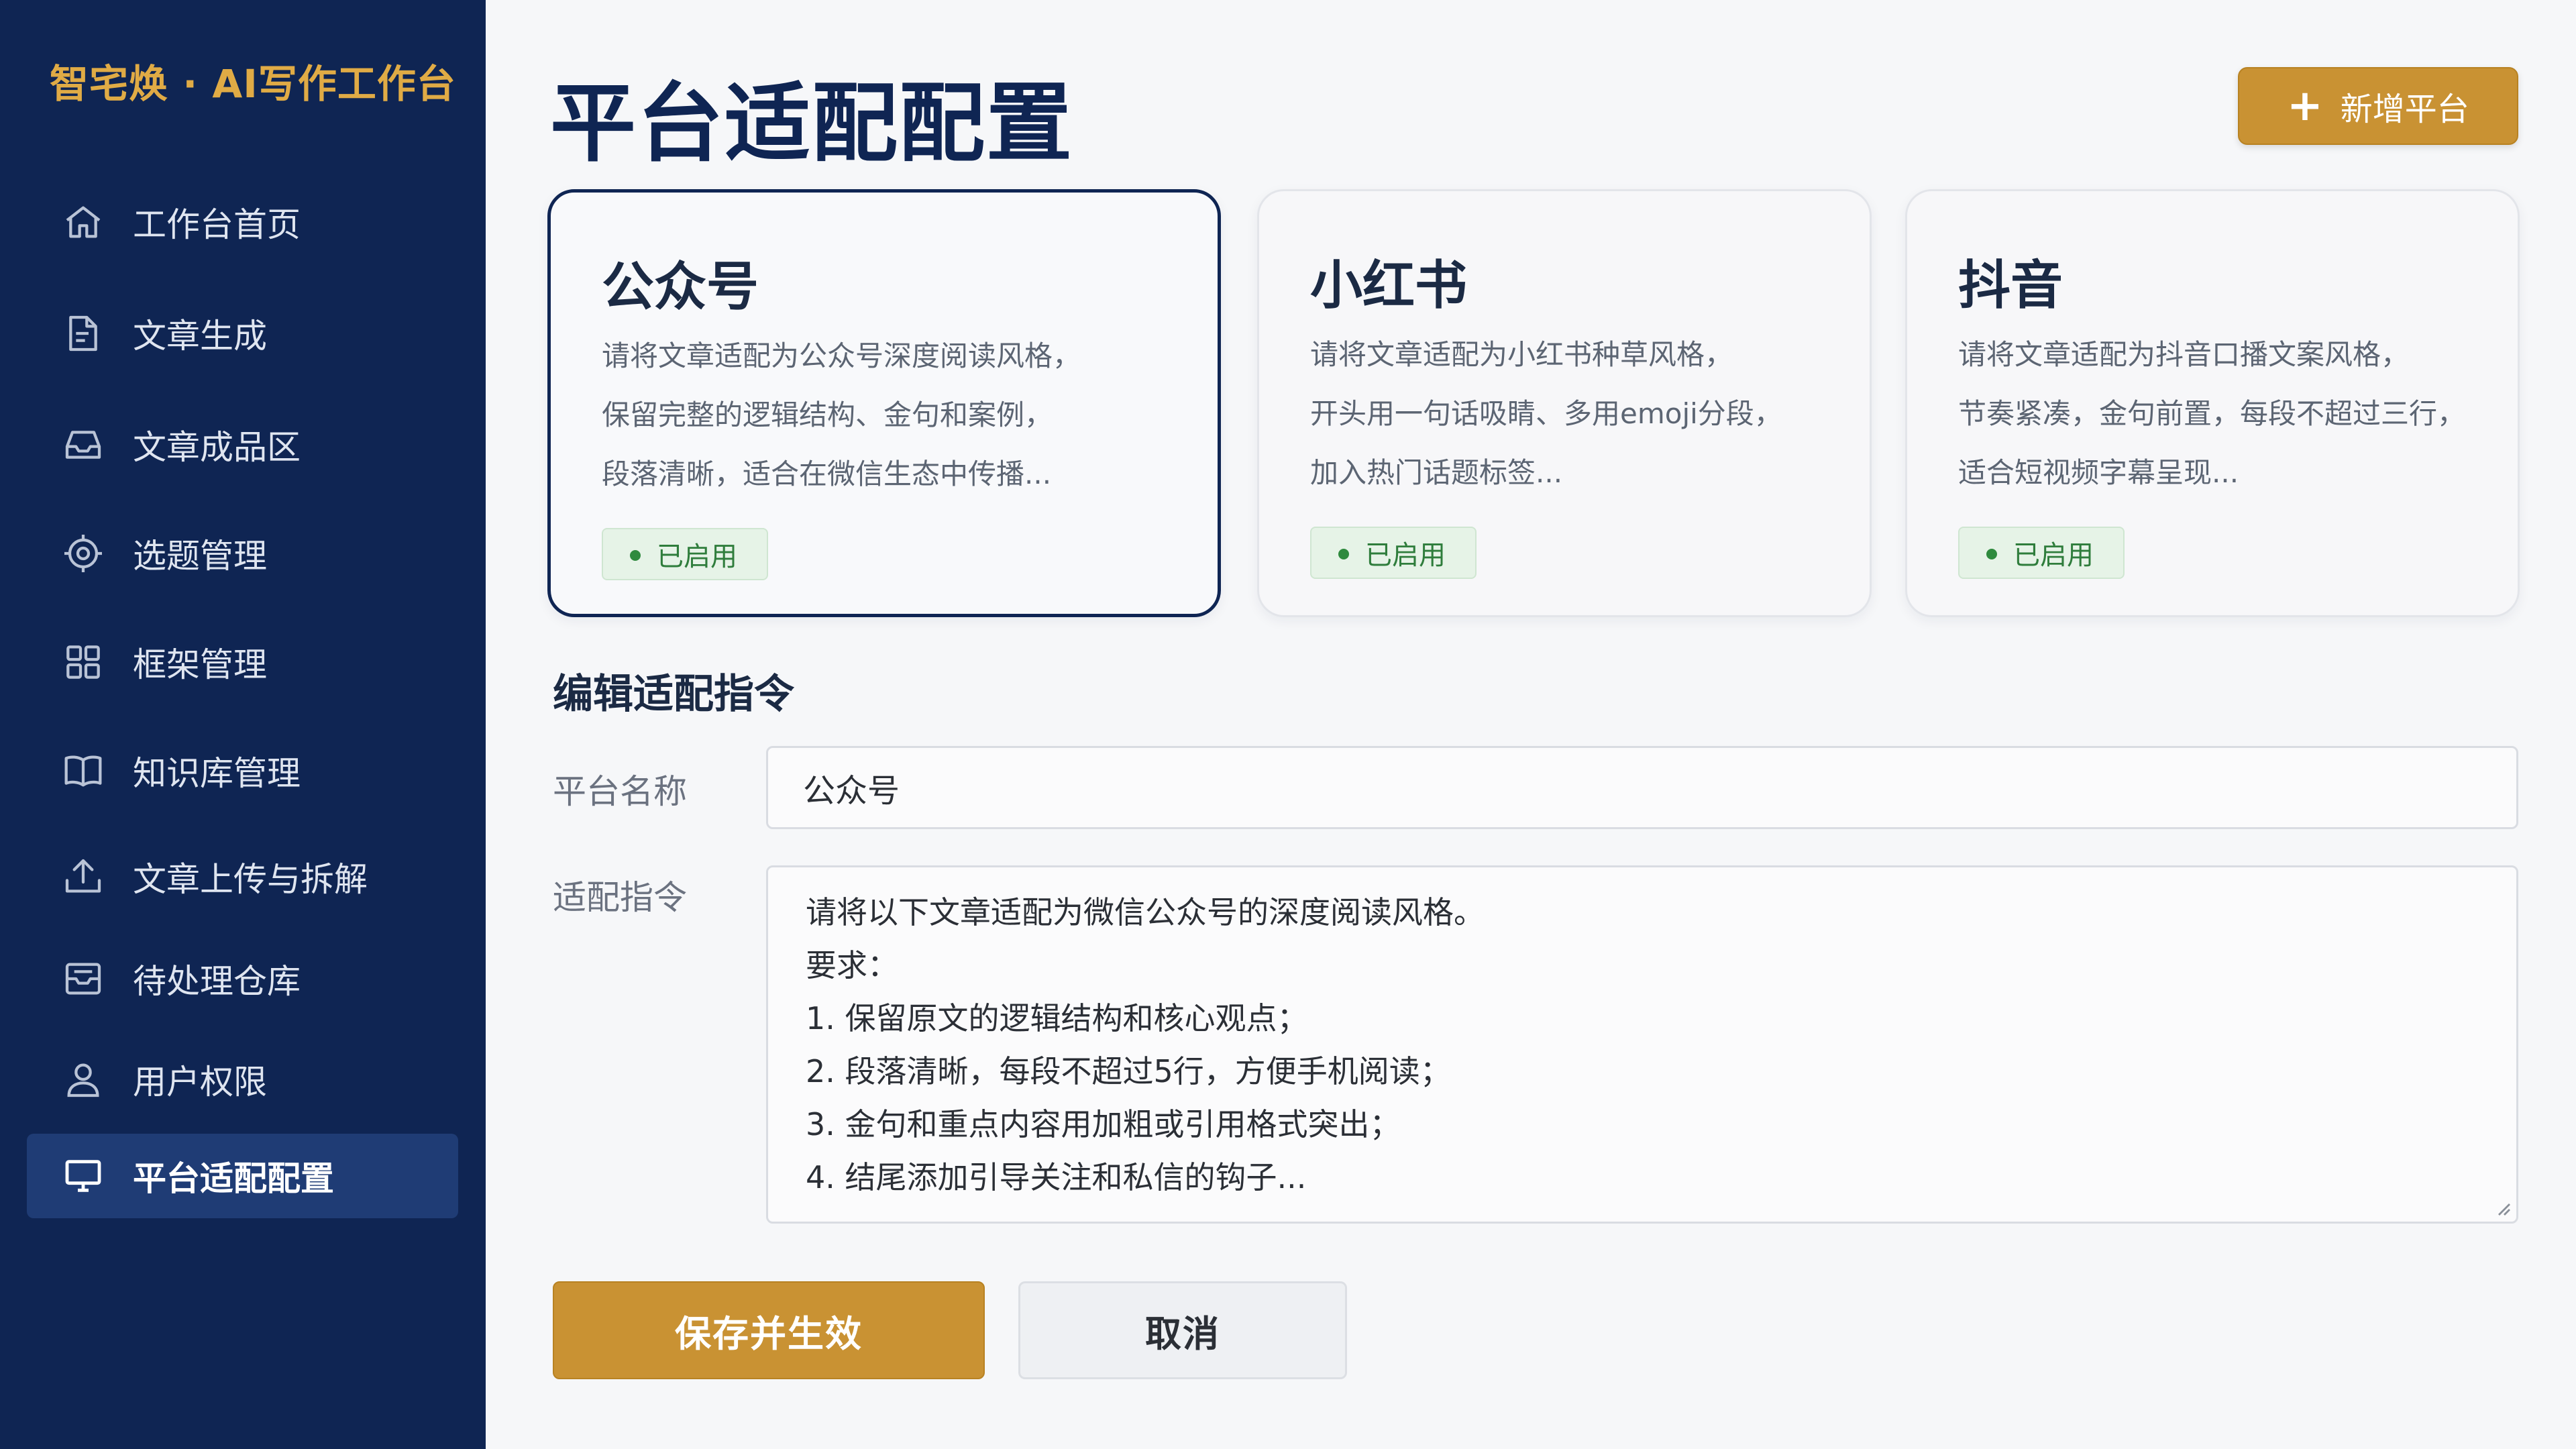  What do you see at coordinates (250, 879) in the screenshot?
I see `sidebar-item-label: 文章上传与拆解` at bounding box center [250, 879].